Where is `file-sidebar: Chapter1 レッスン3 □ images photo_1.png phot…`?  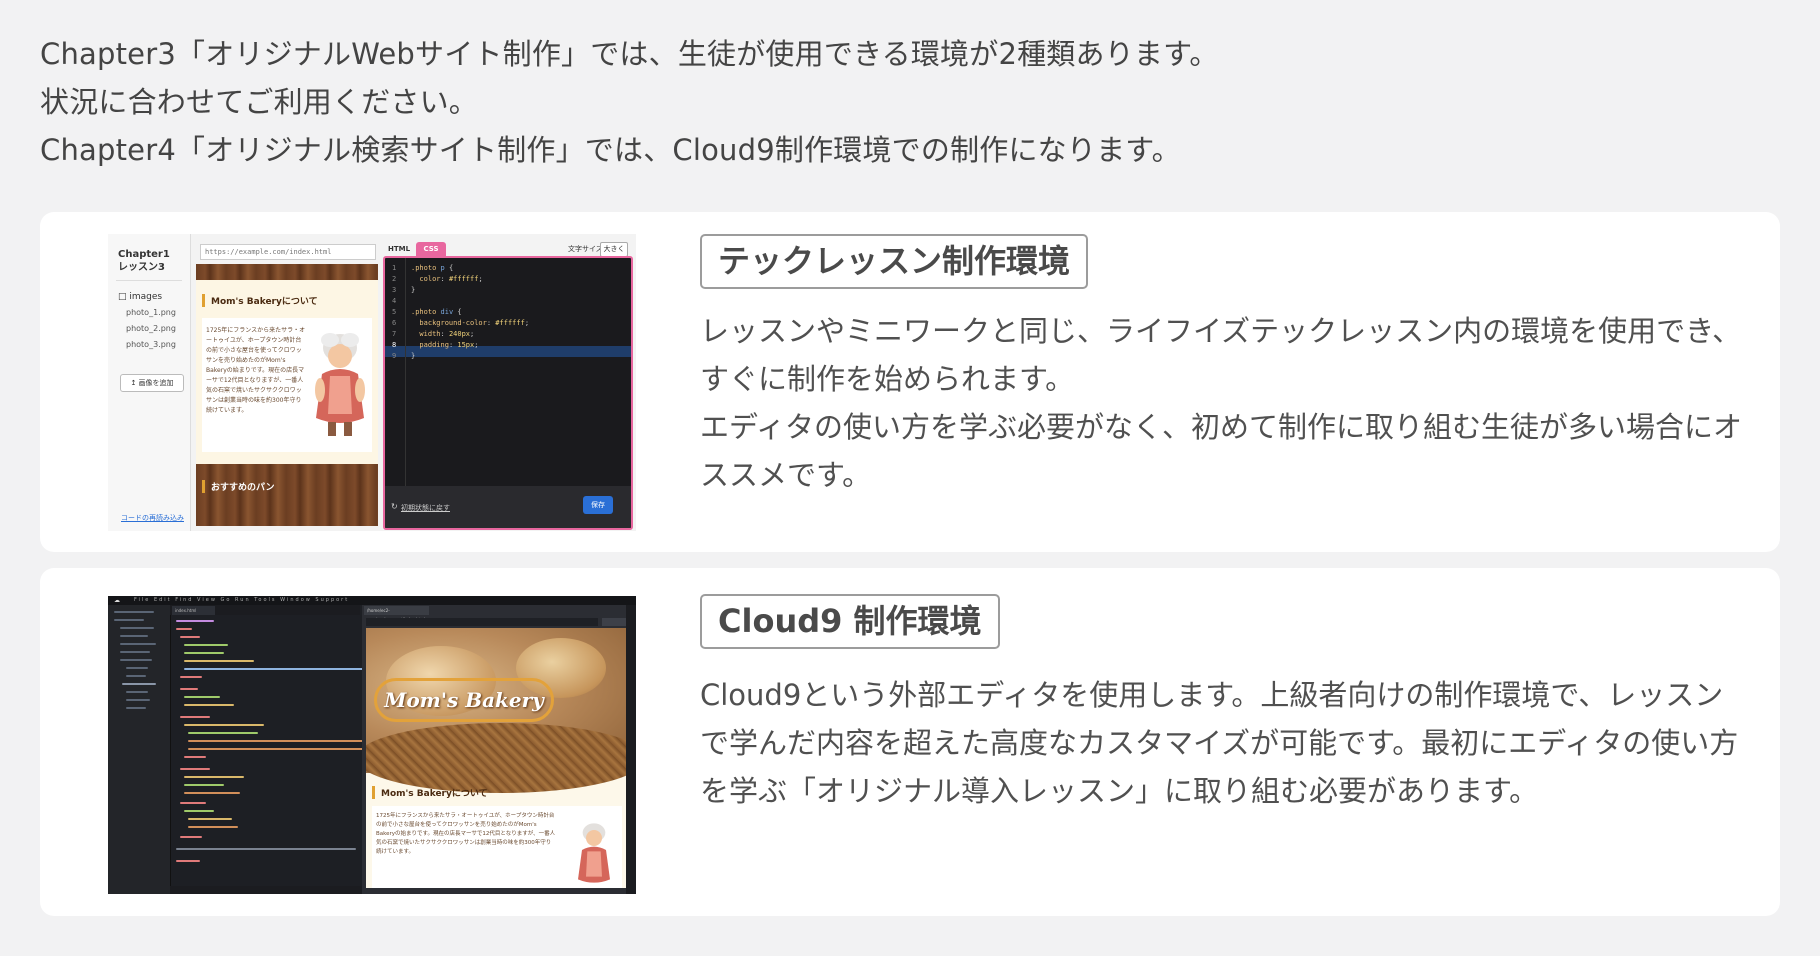
file-sidebar: Chapter1 レッスン3 □ images photo_1.png phot… is located at coordinates (149, 382).